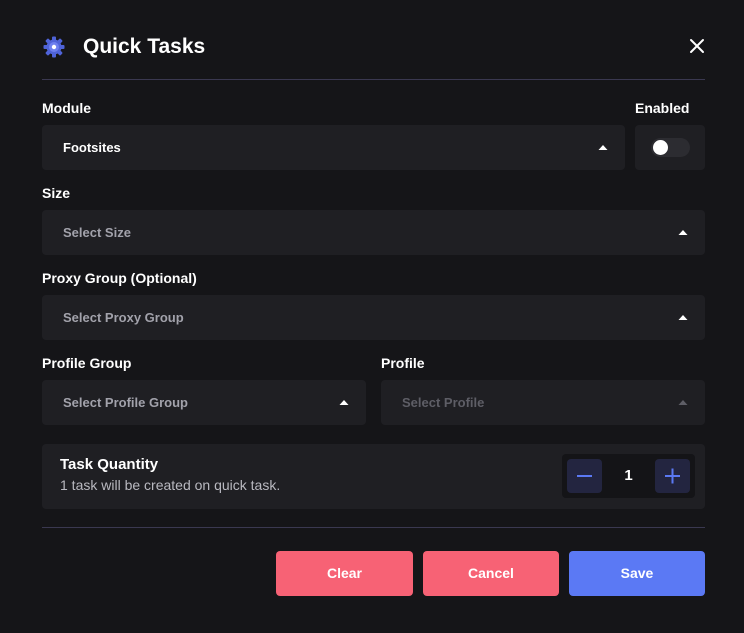 Image resolution: width=744 pixels, height=633 pixels. I want to click on enabled-toggle-container, so click(670, 147).